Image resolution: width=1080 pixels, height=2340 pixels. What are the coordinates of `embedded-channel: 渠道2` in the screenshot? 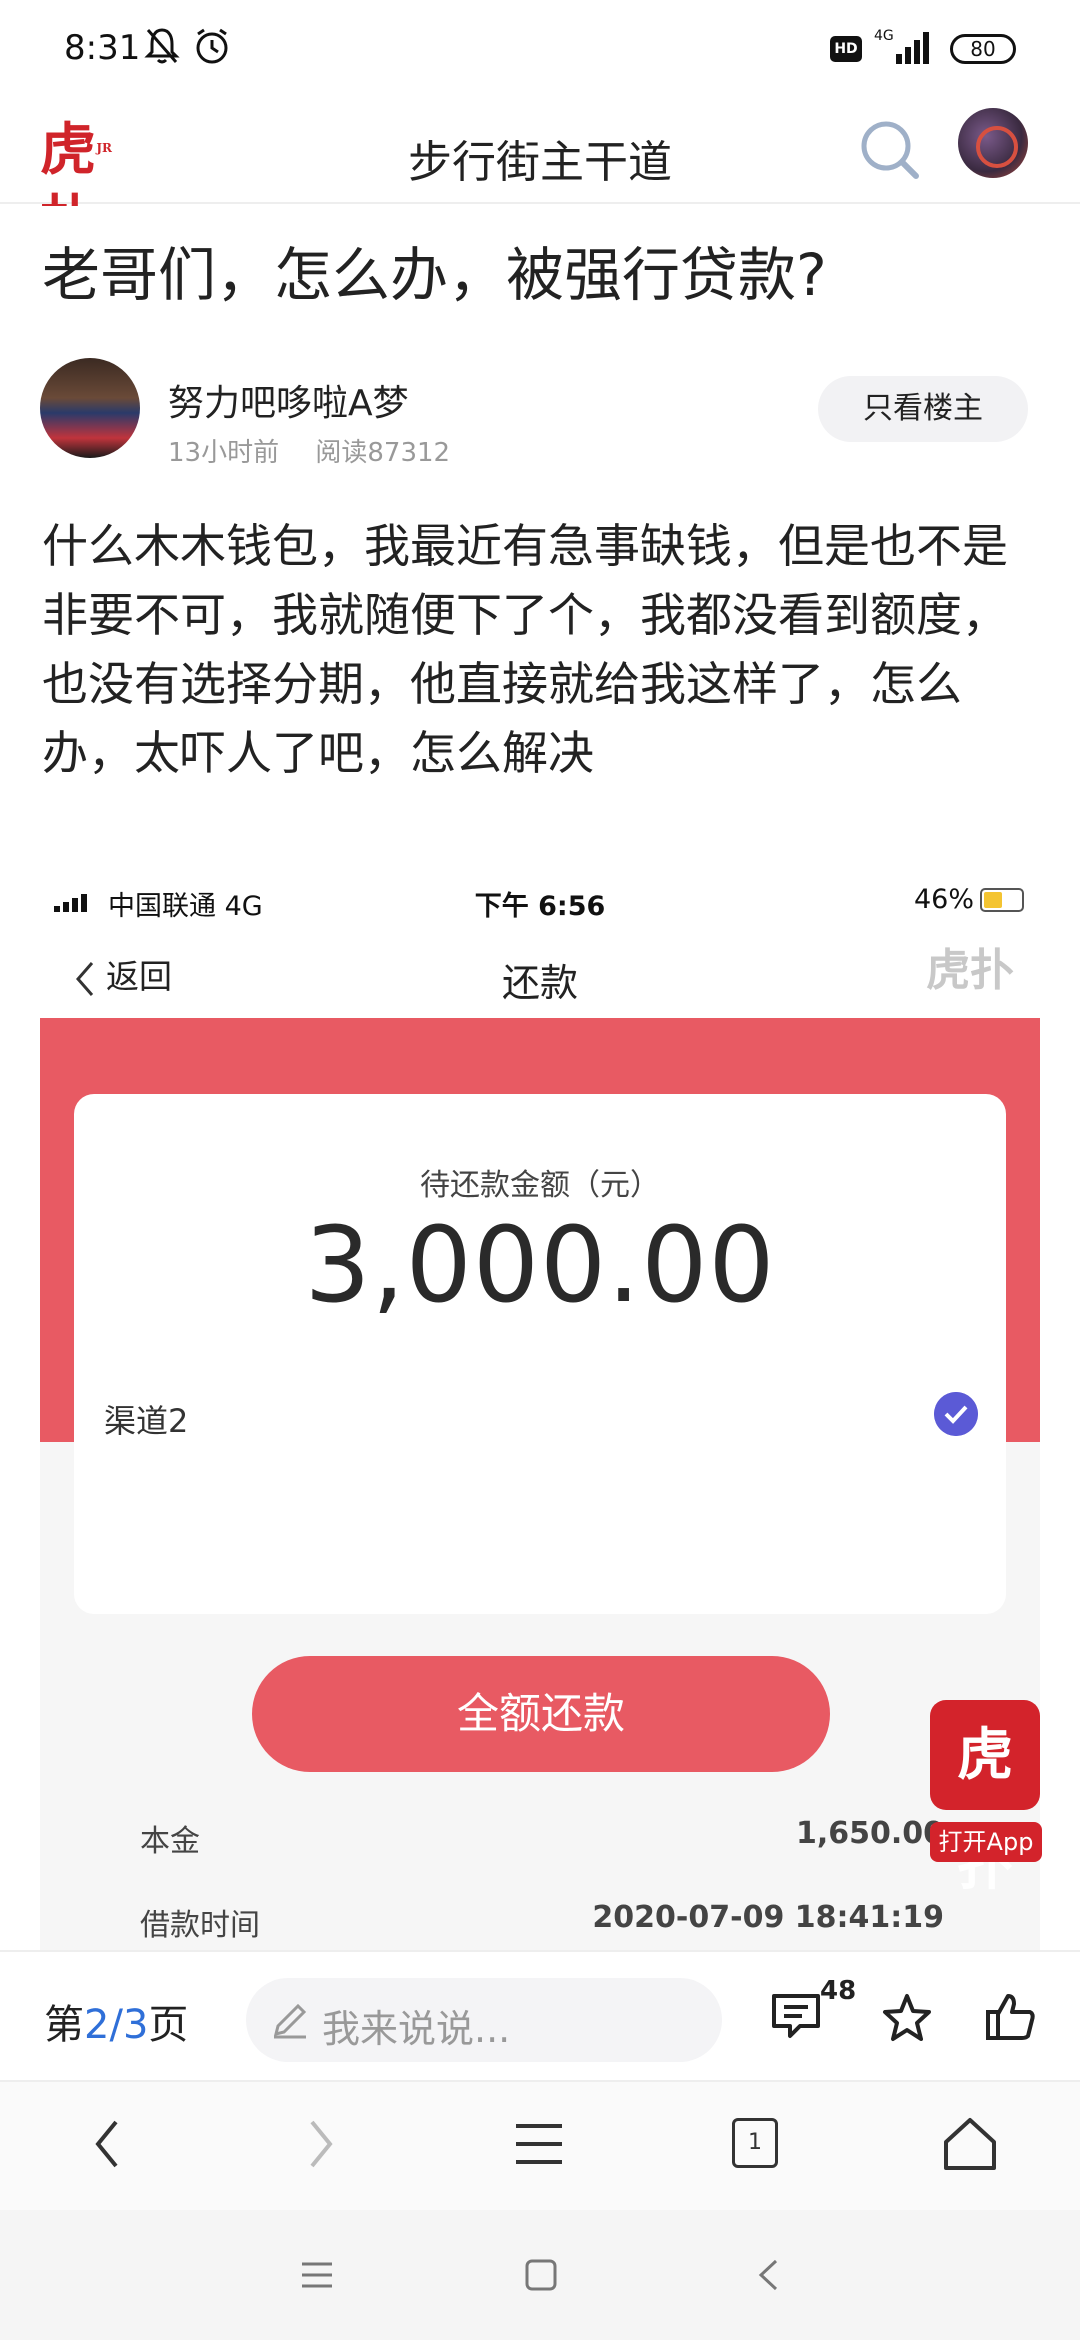 It's located at (146, 1421).